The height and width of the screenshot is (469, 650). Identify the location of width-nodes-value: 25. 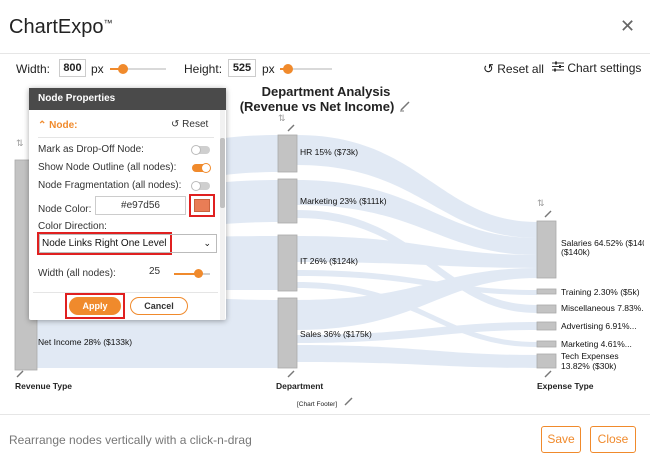
(158, 273).